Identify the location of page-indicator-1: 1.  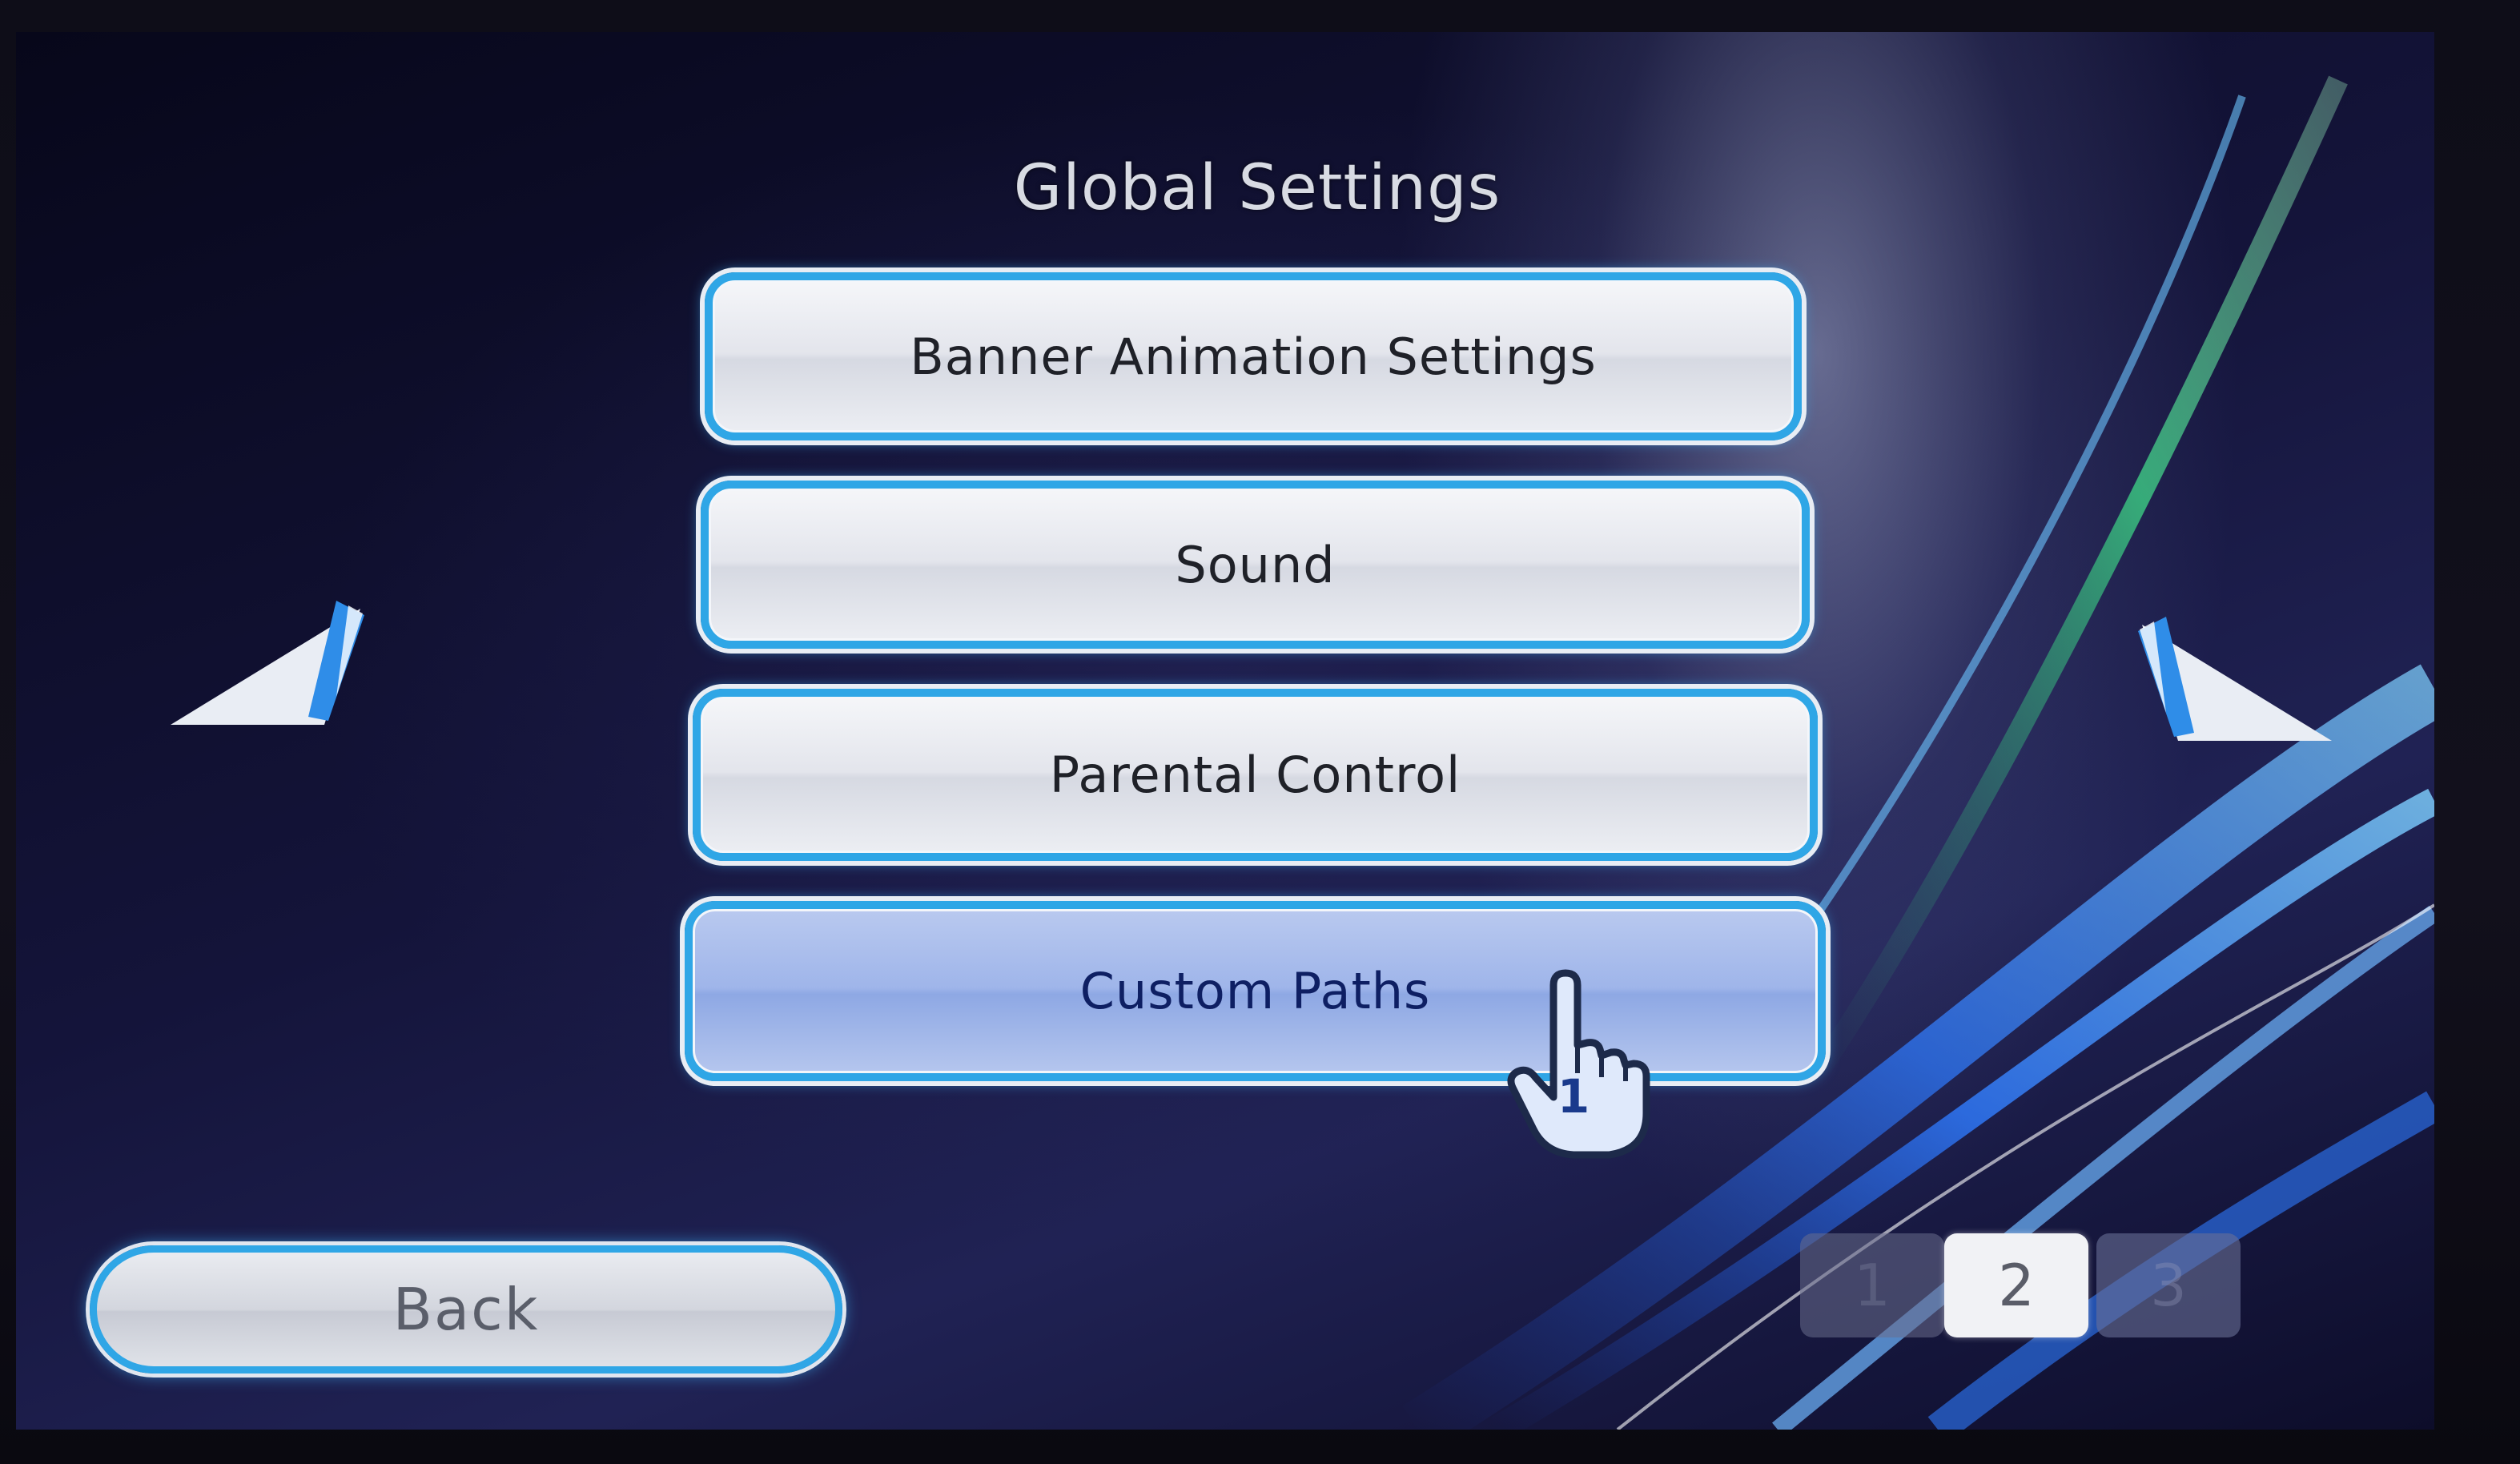
(1872, 1285).